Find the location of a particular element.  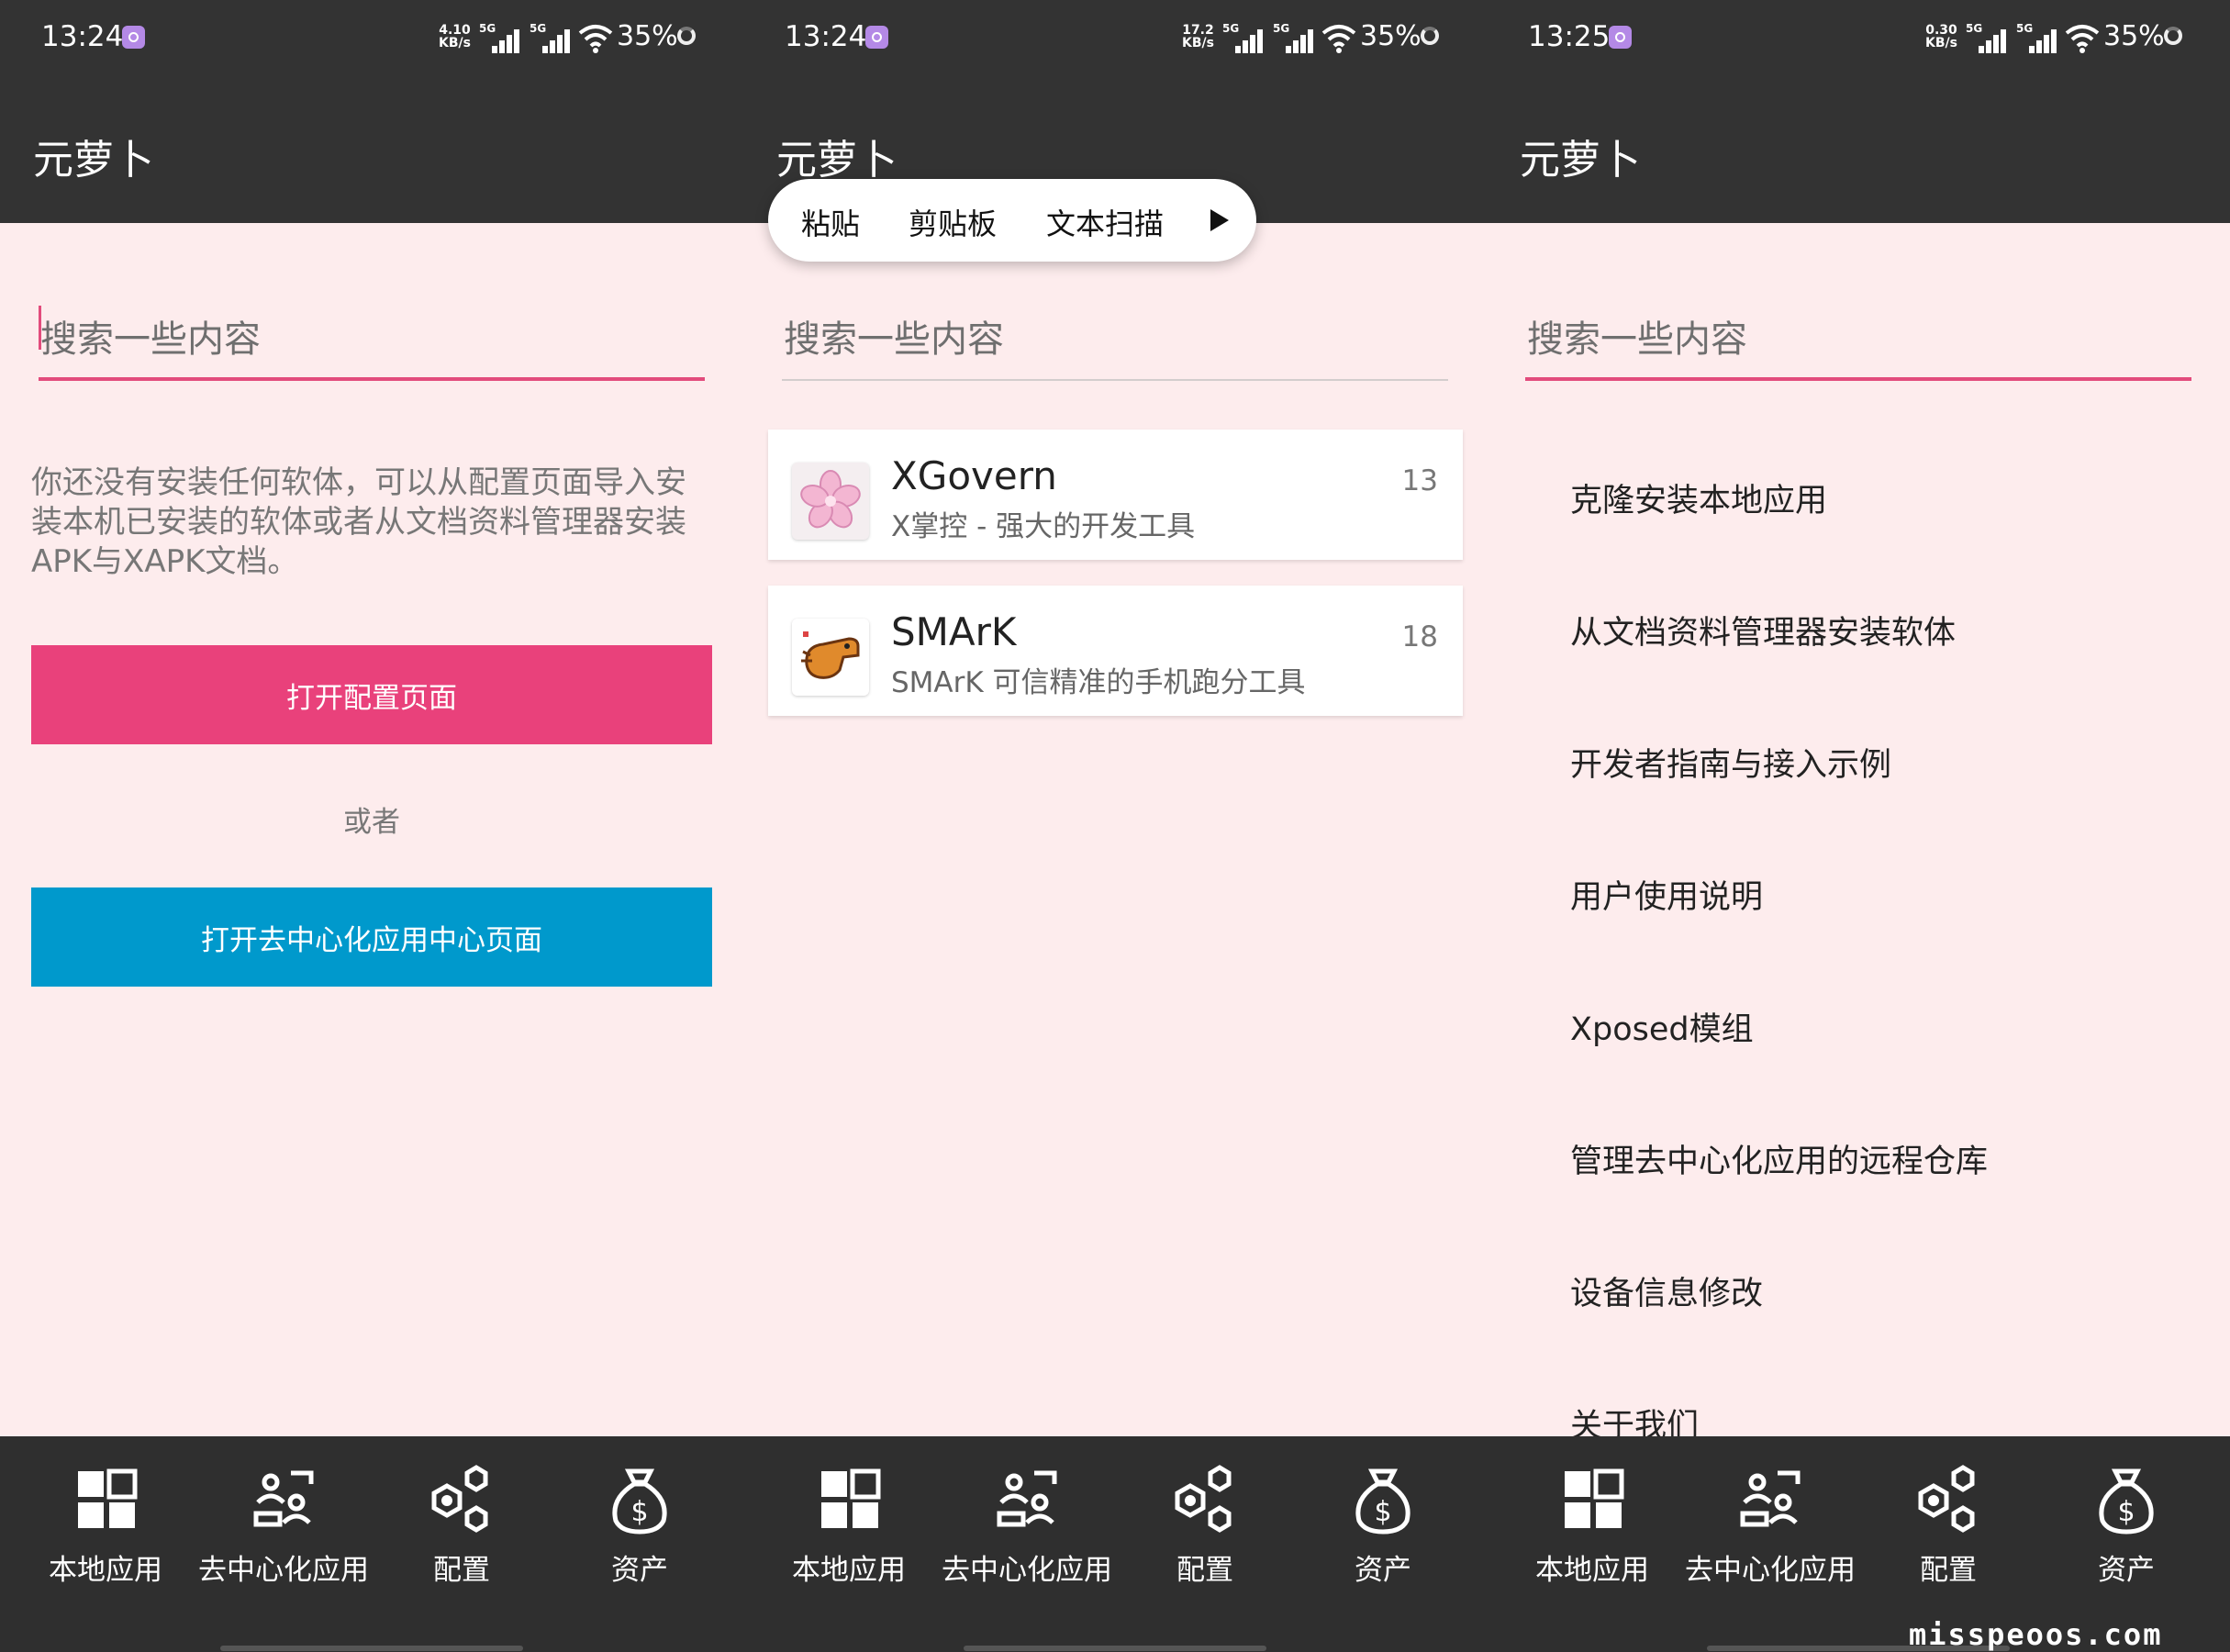

net-speed: 4.10 KB/s is located at coordinates (455, 37).